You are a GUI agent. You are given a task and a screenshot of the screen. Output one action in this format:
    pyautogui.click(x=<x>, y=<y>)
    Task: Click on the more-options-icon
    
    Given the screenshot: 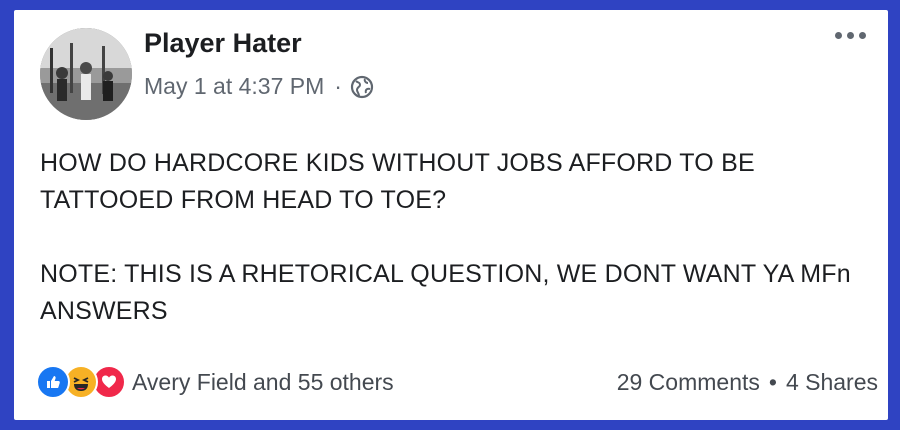 What is the action you would take?
    pyautogui.click(x=850, y=35)
    